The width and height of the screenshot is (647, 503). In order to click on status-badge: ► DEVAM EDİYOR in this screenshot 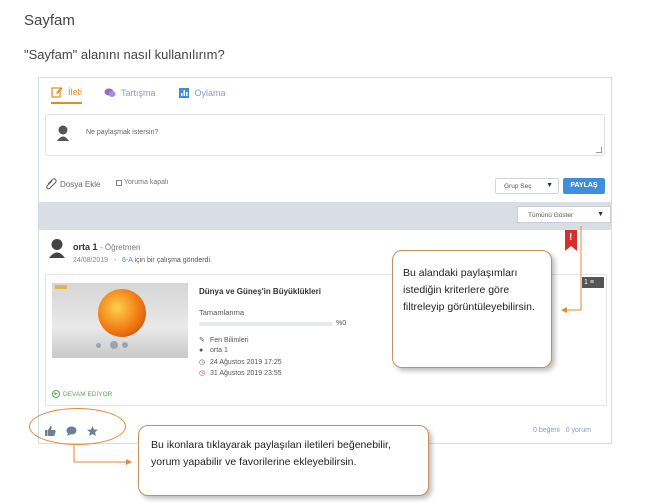, I will do `click(82, 394)`.